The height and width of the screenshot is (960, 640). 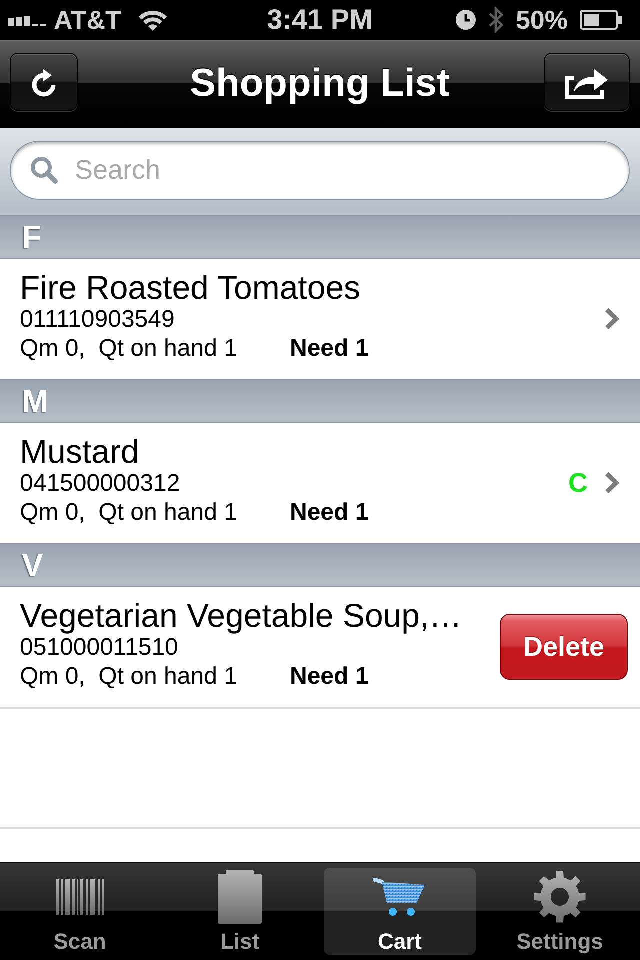 I want to click on refresh-button, so click(x=44, y=81).